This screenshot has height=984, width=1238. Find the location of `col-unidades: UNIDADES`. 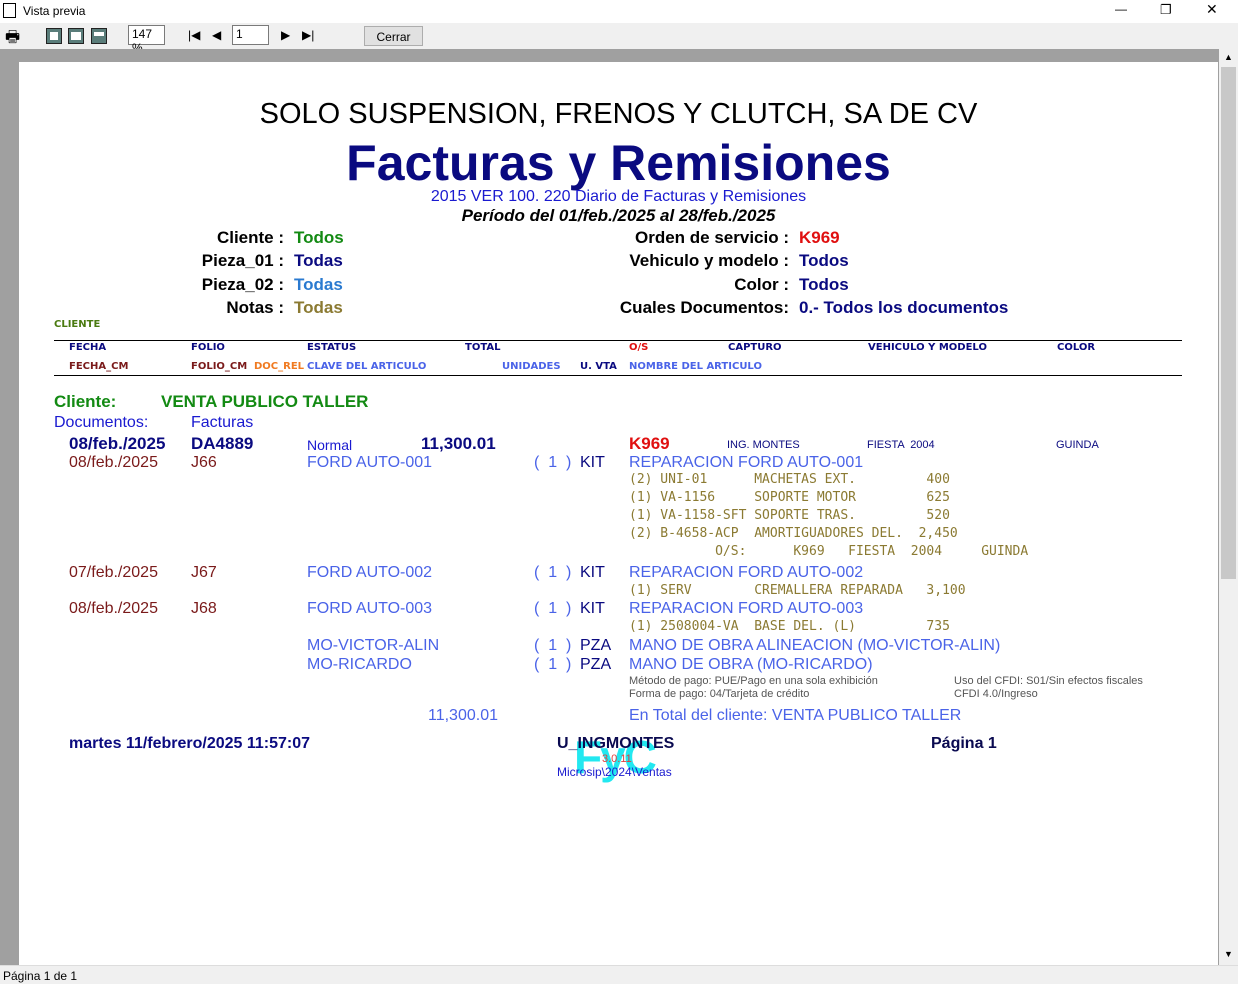

col-unidades: UNIDADES is located at coordinates (531, 366).